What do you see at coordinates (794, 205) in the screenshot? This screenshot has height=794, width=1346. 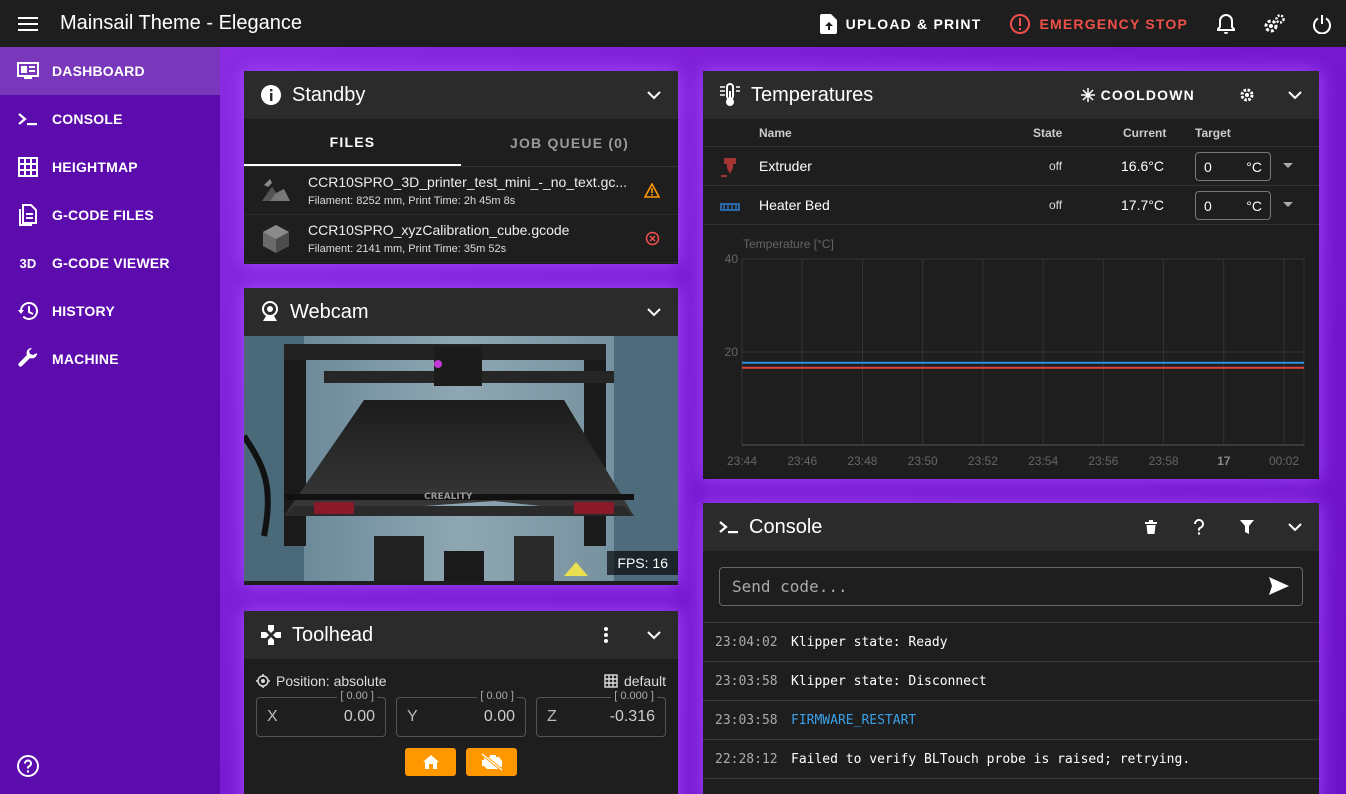 I see `heater-name: Heater Bed` at bounding box center [794, 205].